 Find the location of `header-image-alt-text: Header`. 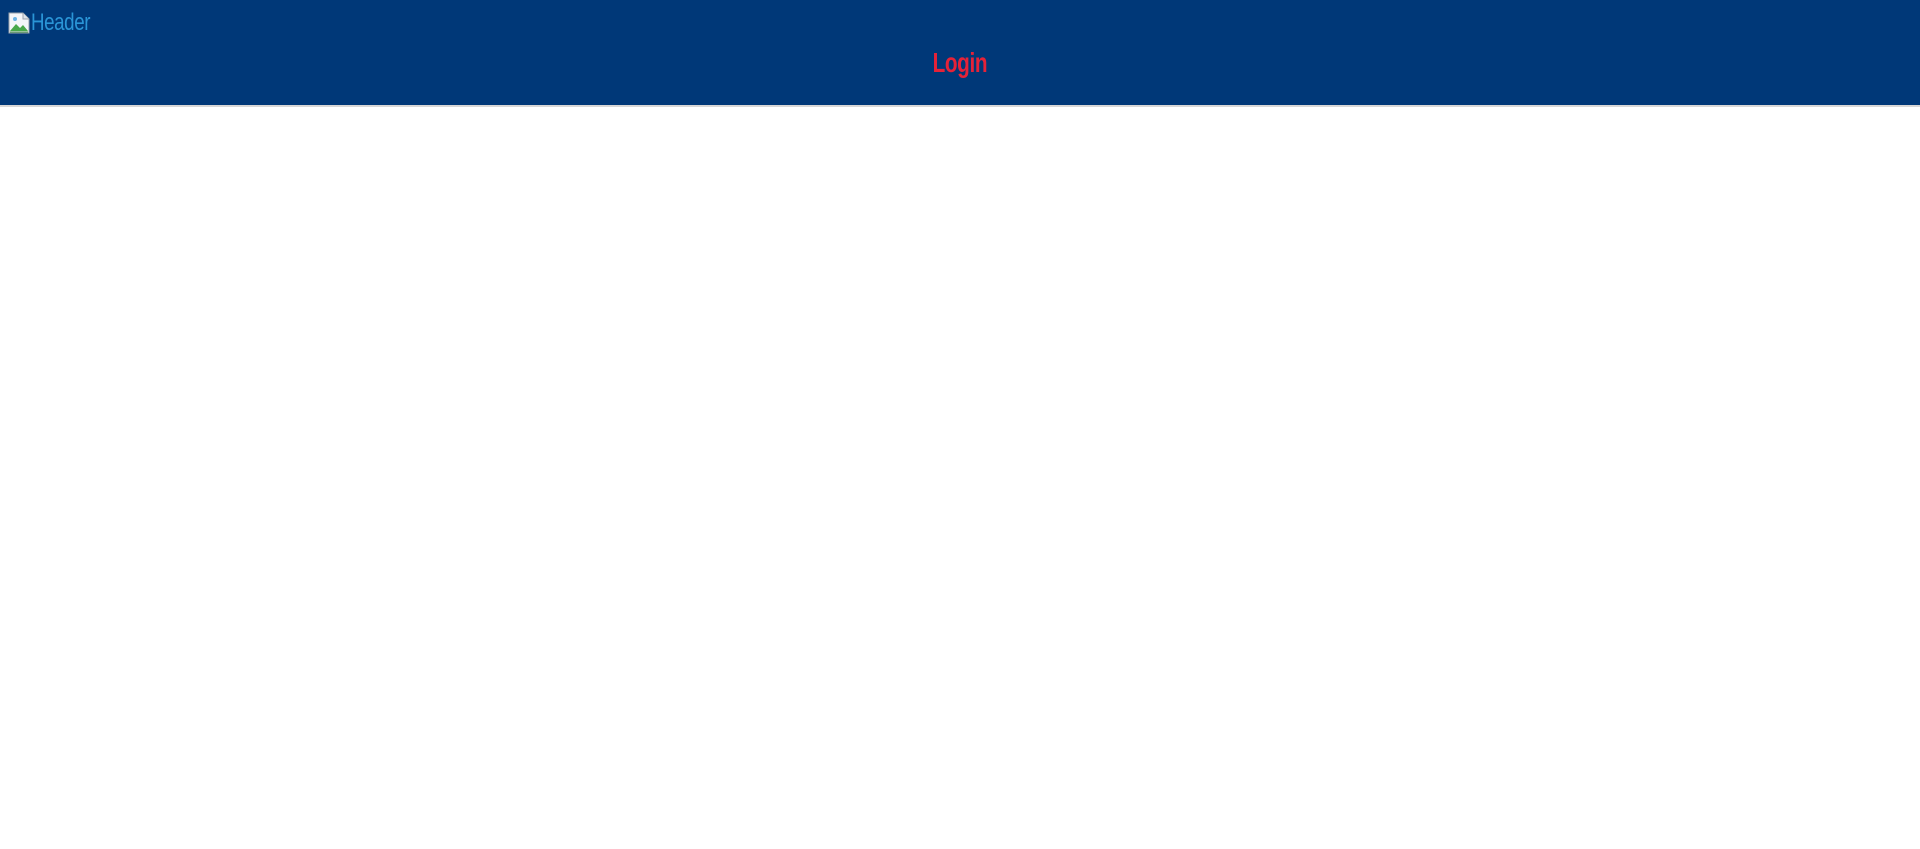

header-image-alt-text: Header is located at coordinates (61, 22).